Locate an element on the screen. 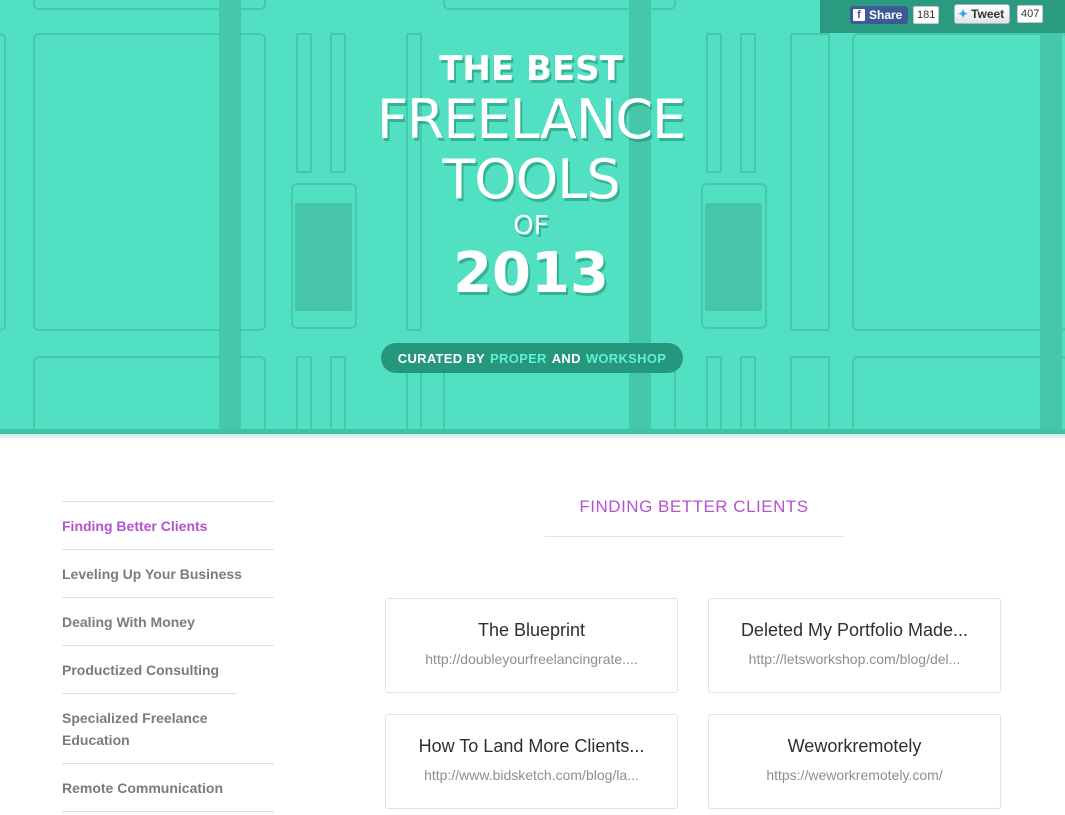  sidebar-item-leveling-up-your-business: Leveling Up Your Business is located at coordinates (168, 573).